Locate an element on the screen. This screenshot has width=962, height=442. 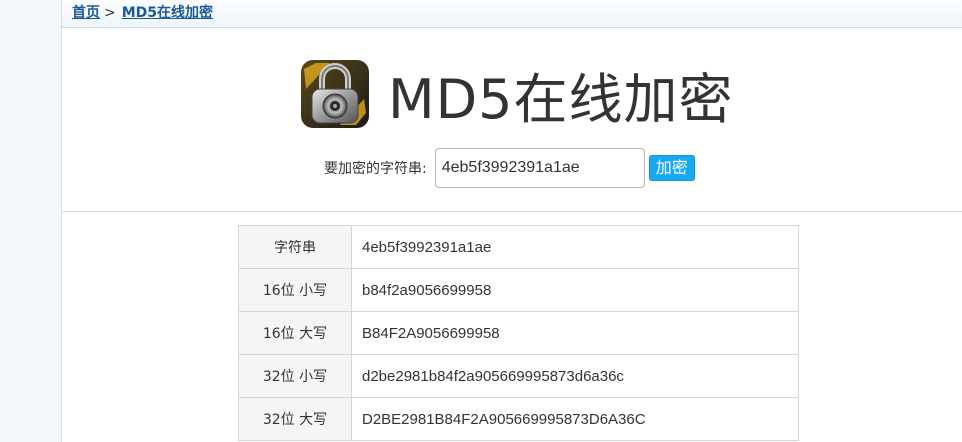
breadcrumb-current-link: MD5在线加密 is located at coordinates (167, 13).